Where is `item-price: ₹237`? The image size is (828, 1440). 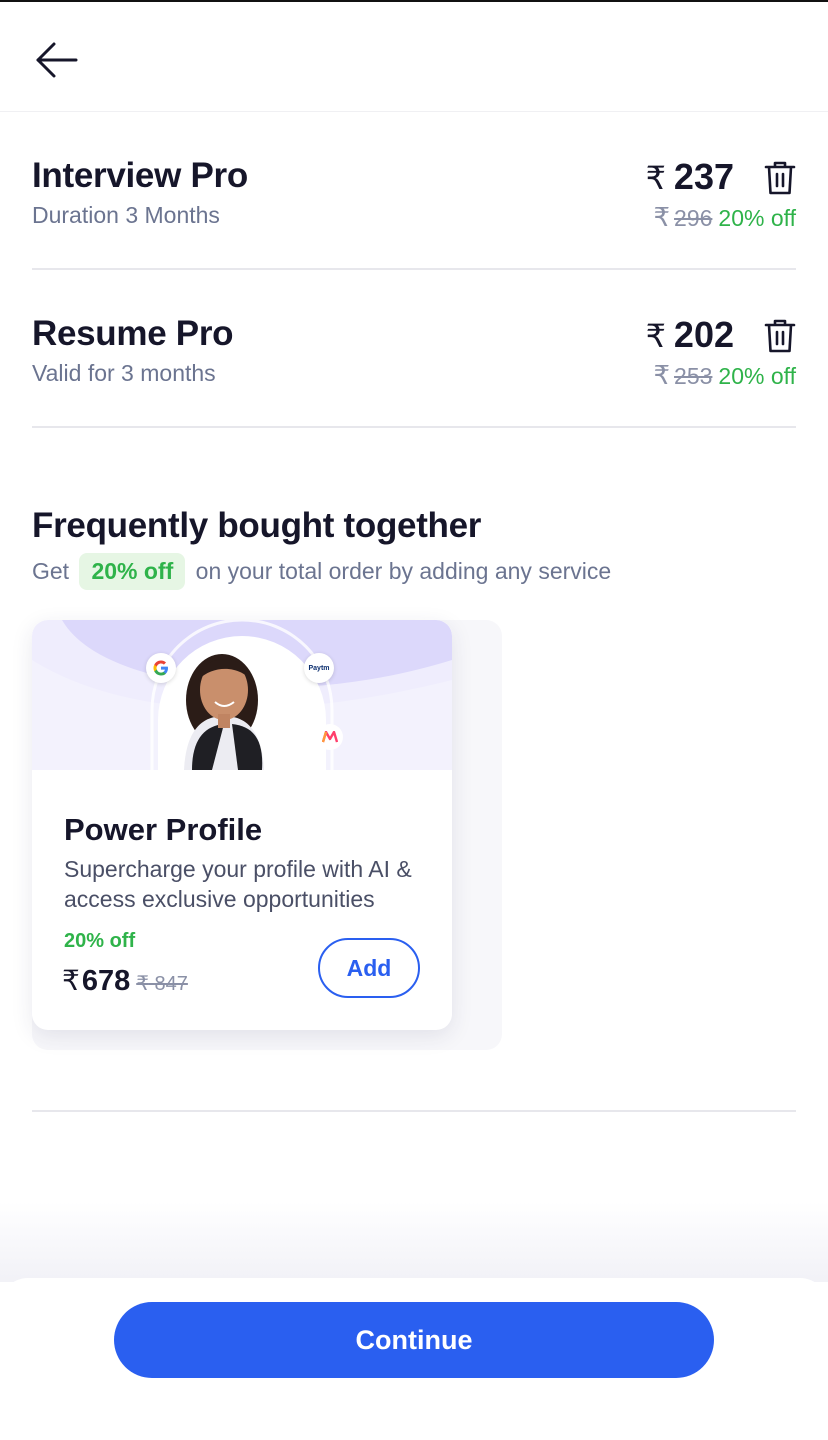
item-price: ₹237 is located at coordinates (690, 177).